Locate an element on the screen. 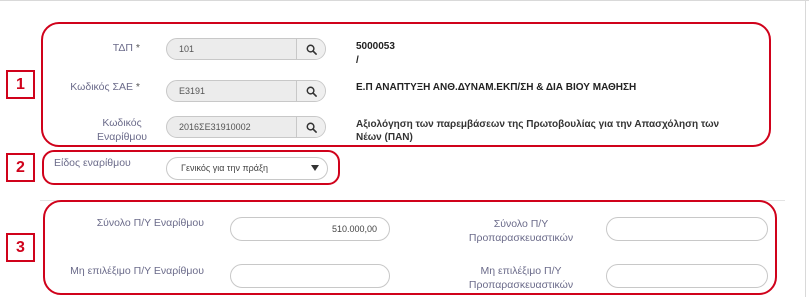  frame-top-border is located at coordinates (404, 0).